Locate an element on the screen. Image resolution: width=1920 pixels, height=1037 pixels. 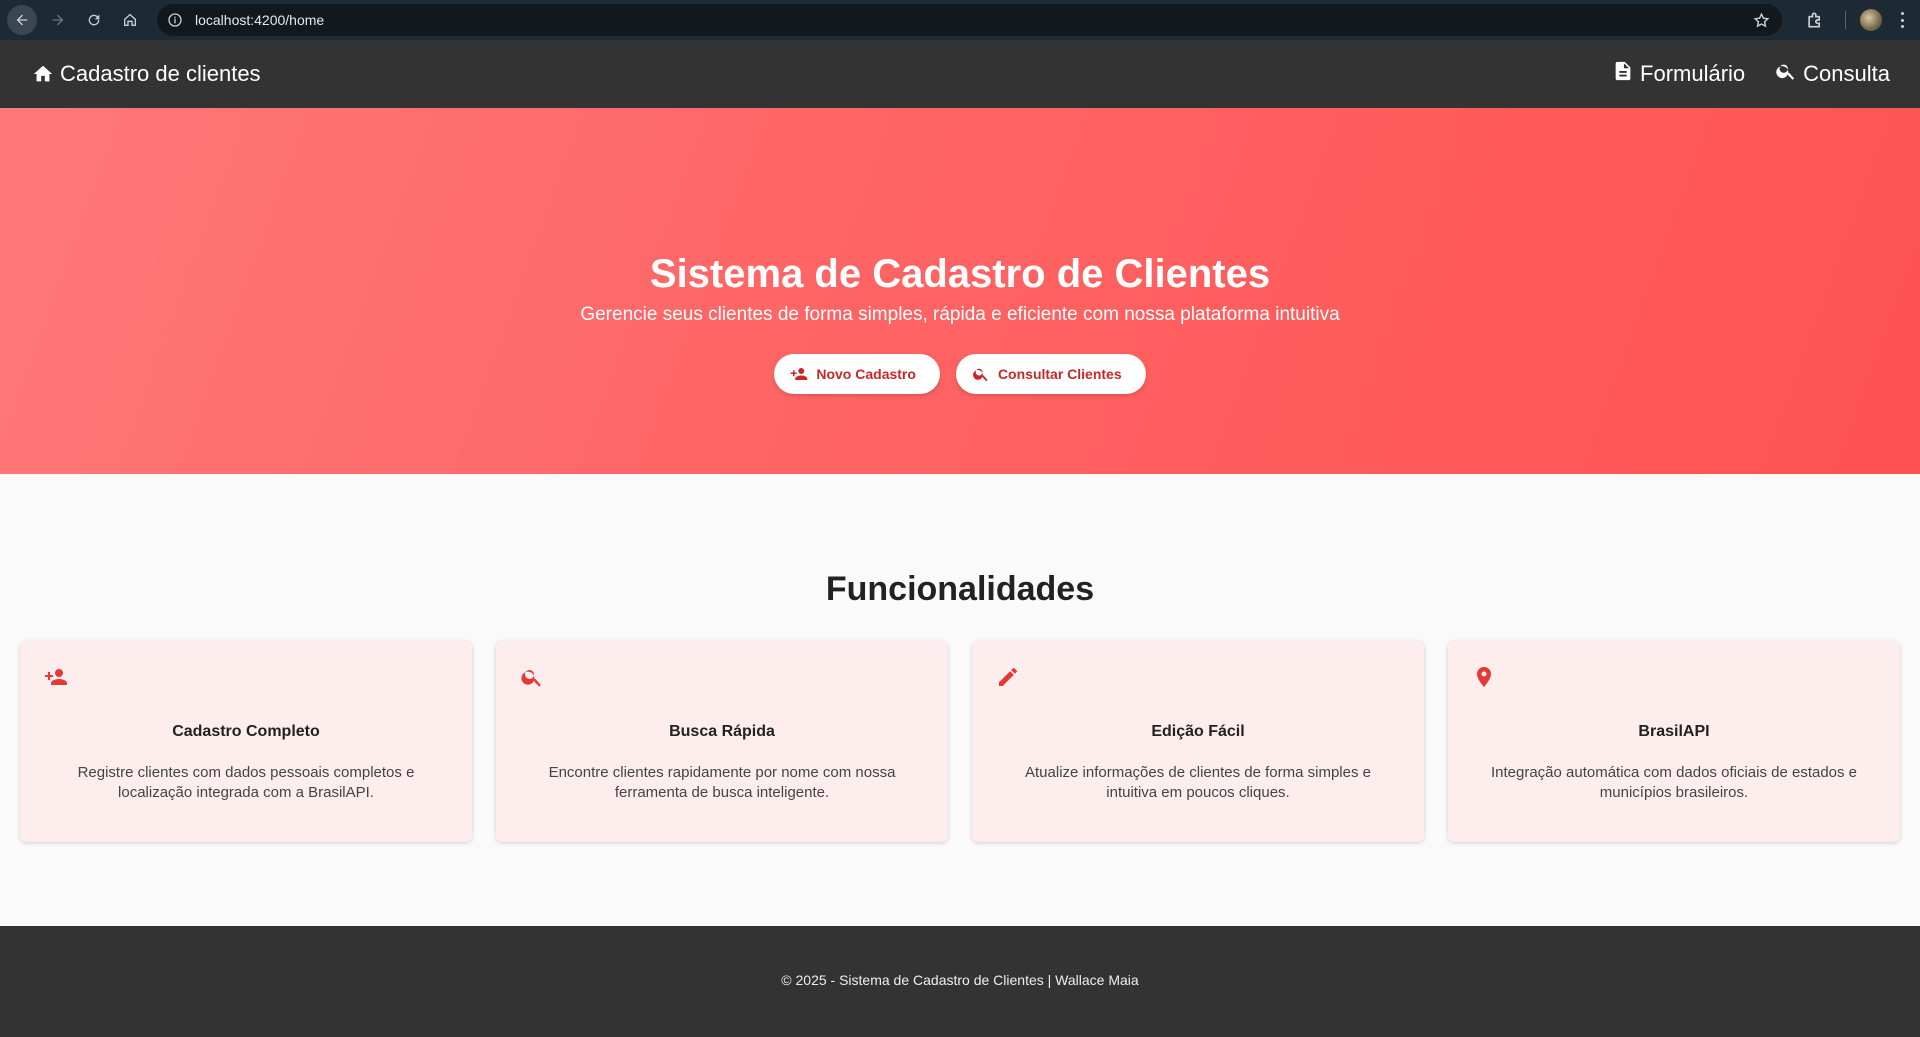
nav-consulta: Consulta is located at coordinates (1832, 74).